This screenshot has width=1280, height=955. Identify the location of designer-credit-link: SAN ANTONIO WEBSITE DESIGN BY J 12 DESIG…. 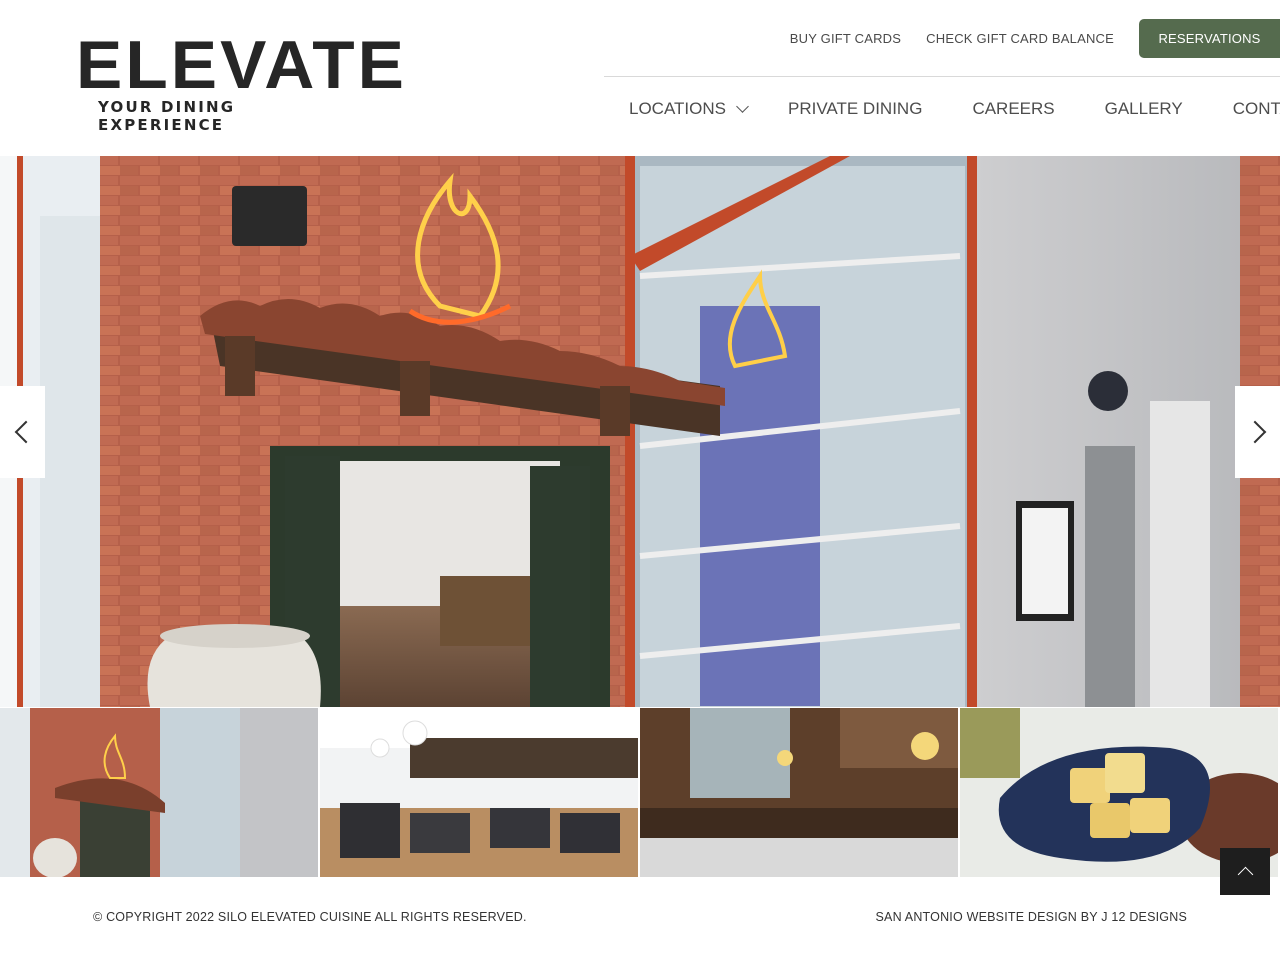
(1032, 917).